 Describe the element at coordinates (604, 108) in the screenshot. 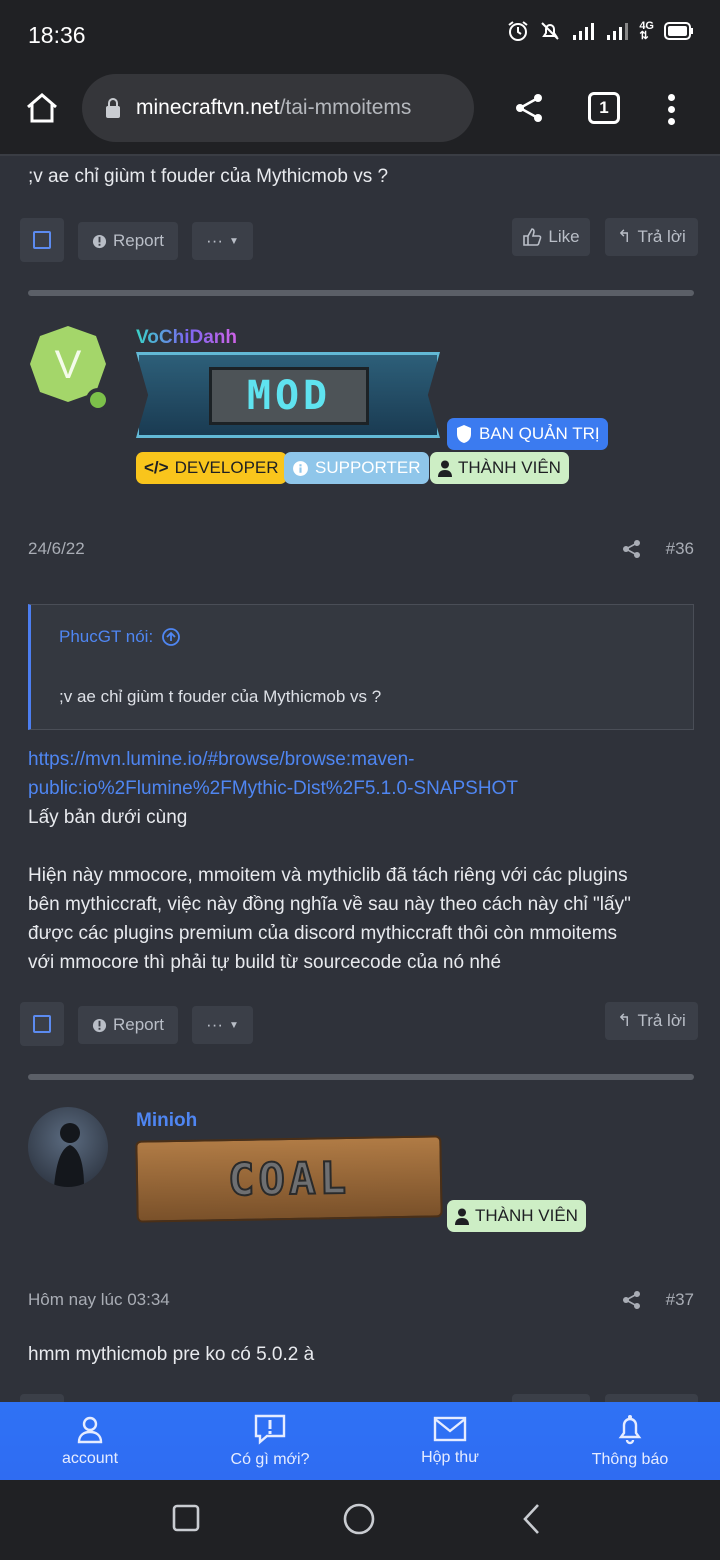

I see `tab-switcher-button: 1` at that location.